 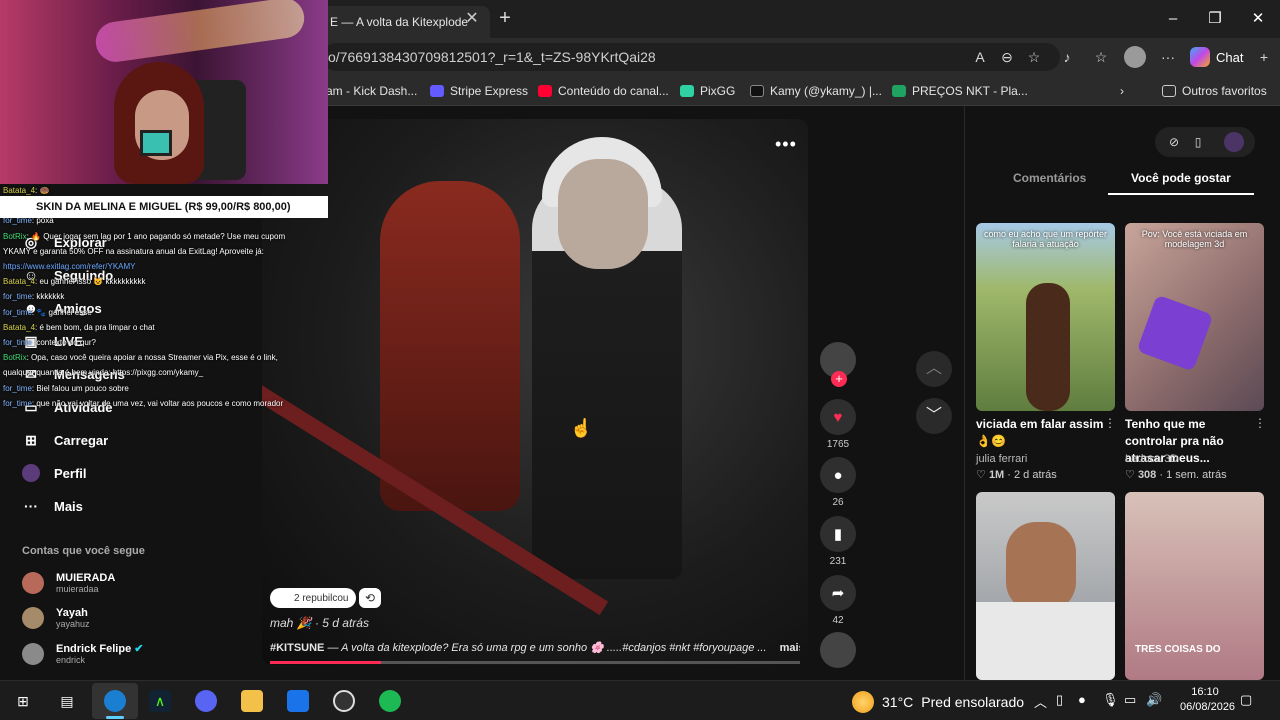 What do you see at coordinates (1168, 57) in the screenshot?
I see `menu-dots-icon: ···` at bounding box center [1168, 57].